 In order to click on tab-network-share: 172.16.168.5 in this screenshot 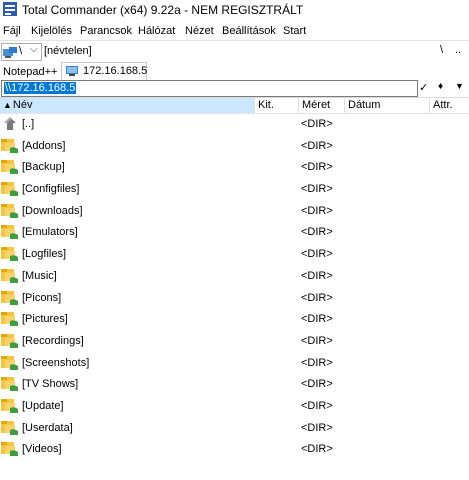, I will do `click(104, 71)`.